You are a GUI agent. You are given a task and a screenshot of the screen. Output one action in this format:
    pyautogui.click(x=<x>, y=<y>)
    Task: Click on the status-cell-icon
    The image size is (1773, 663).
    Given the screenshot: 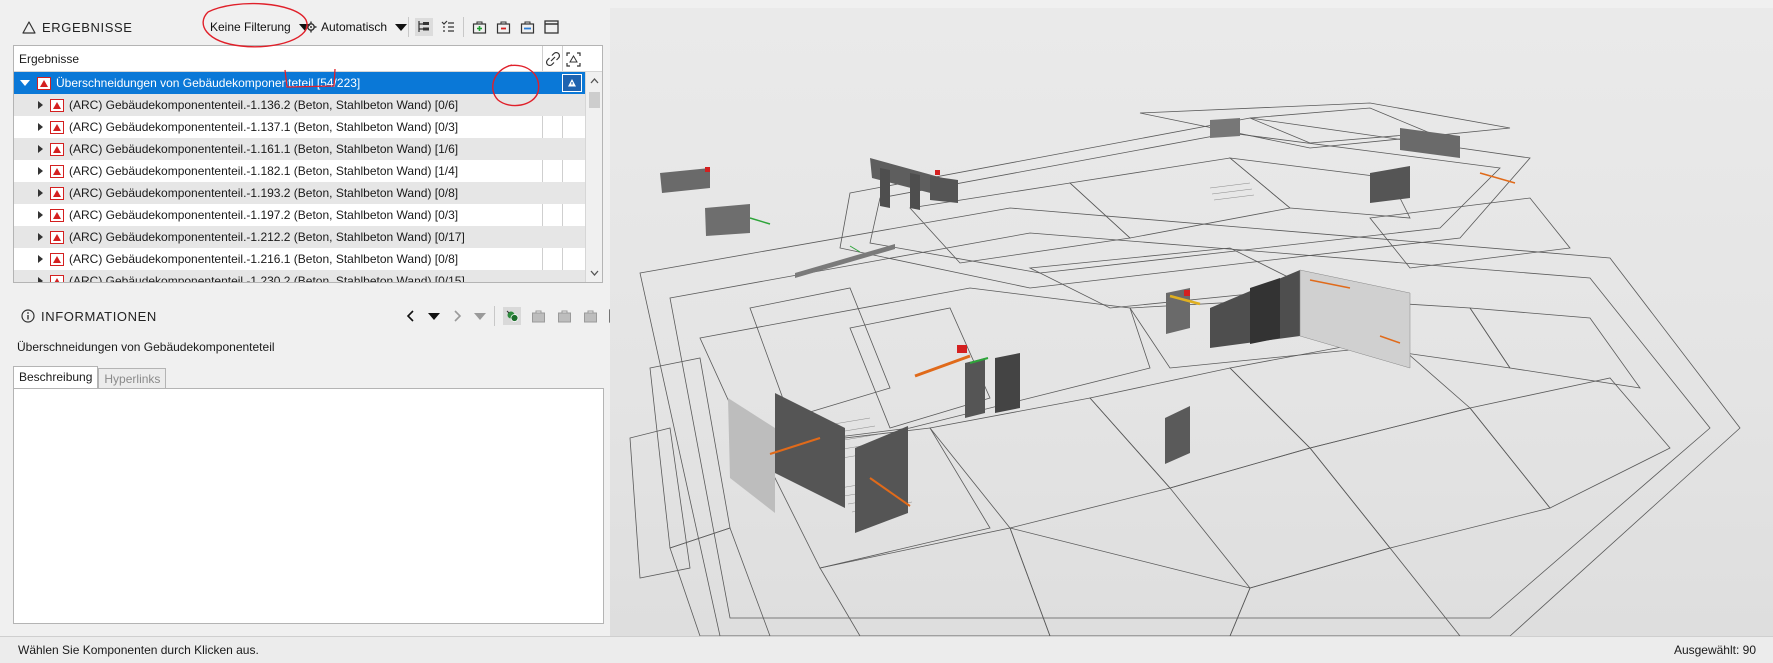 What is the action you would take?
    pyautogui.click(x=572, y=83)
    